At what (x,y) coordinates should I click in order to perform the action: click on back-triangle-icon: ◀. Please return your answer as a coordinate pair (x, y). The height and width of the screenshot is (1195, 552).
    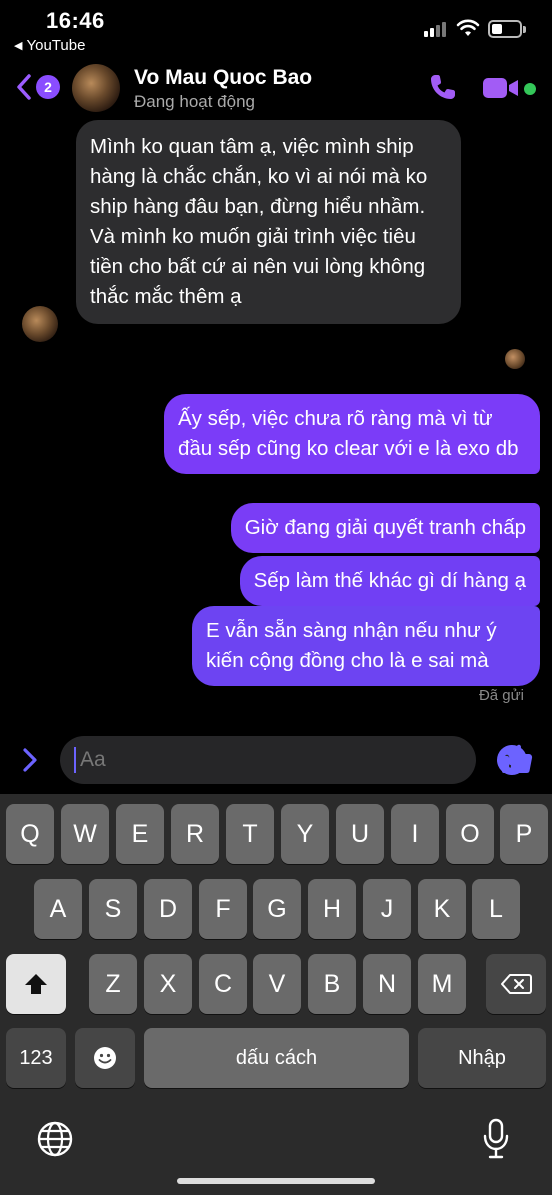
    Looking at the image, I should click on (18, 46).